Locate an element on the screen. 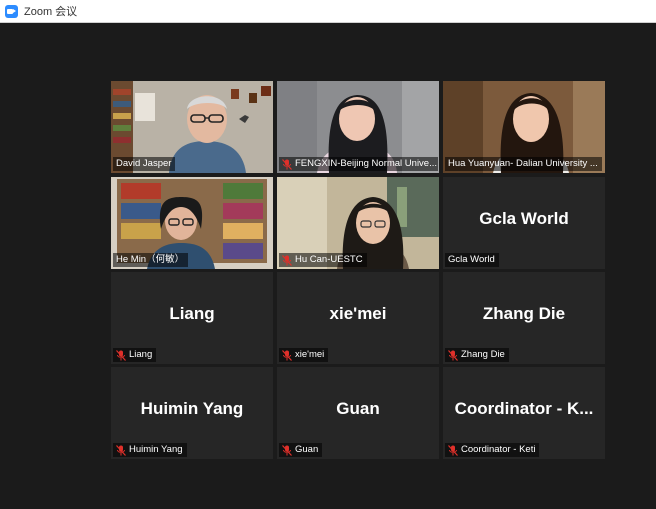 Image resolution: width=656 pixels, height=509 pixels. participant-name: David Jasper is located at coordinates (144, 163).